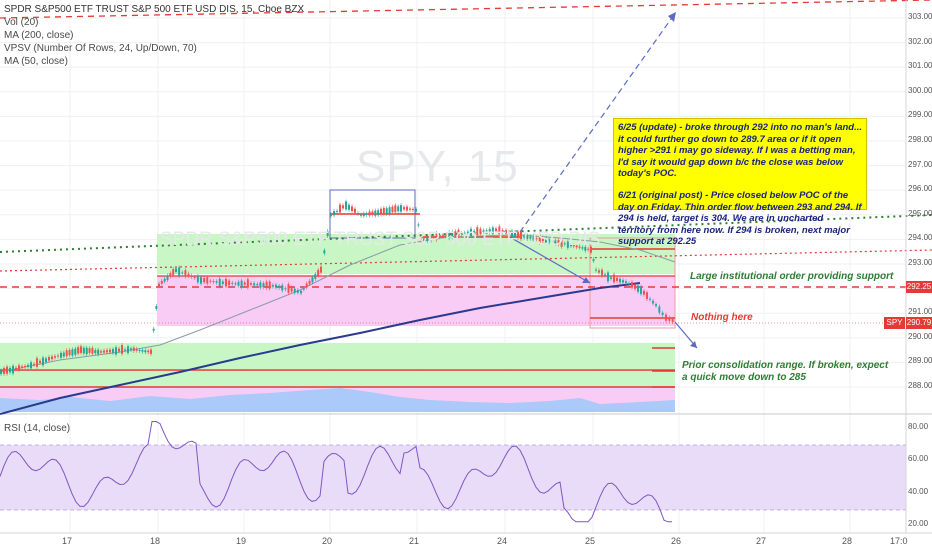  I want to click on indicator-ma50: MA (50, close), so click(36, 61).